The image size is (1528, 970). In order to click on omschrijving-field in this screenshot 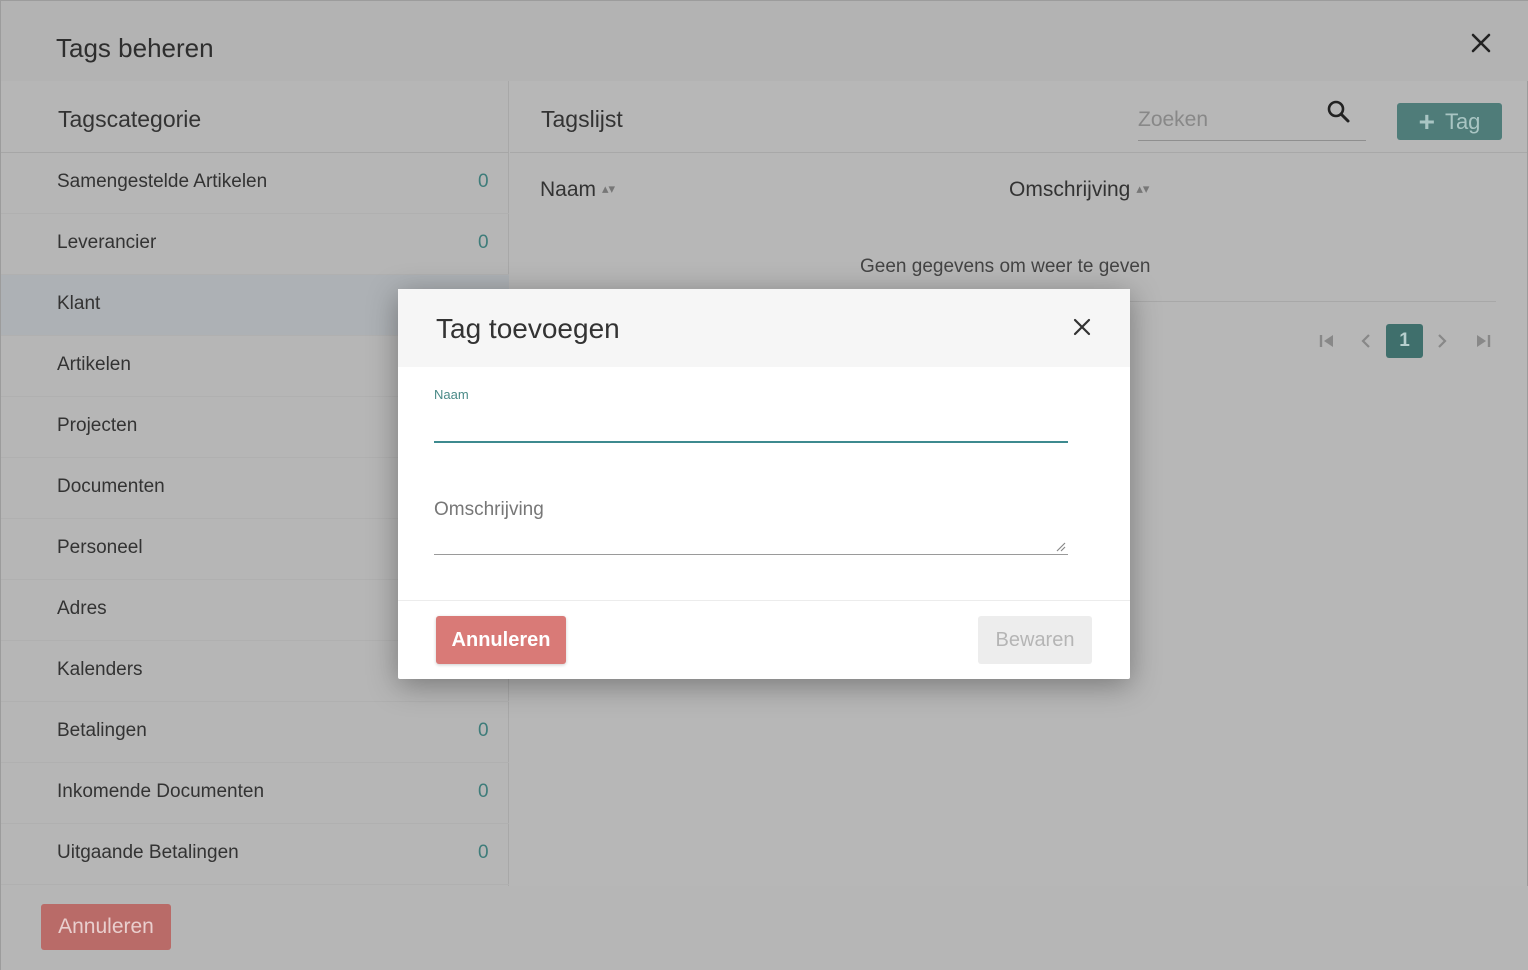, I will do `click(751, 520)`.